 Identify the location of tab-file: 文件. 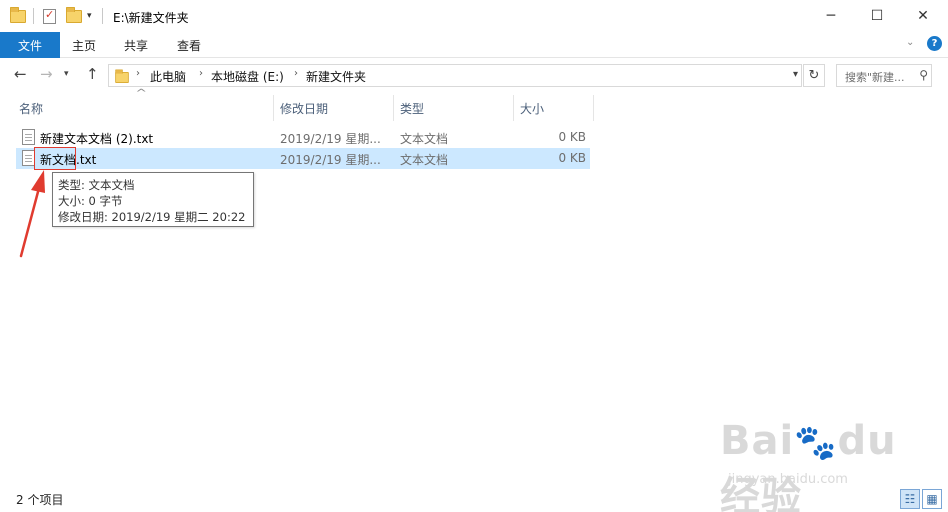
(30, 45).